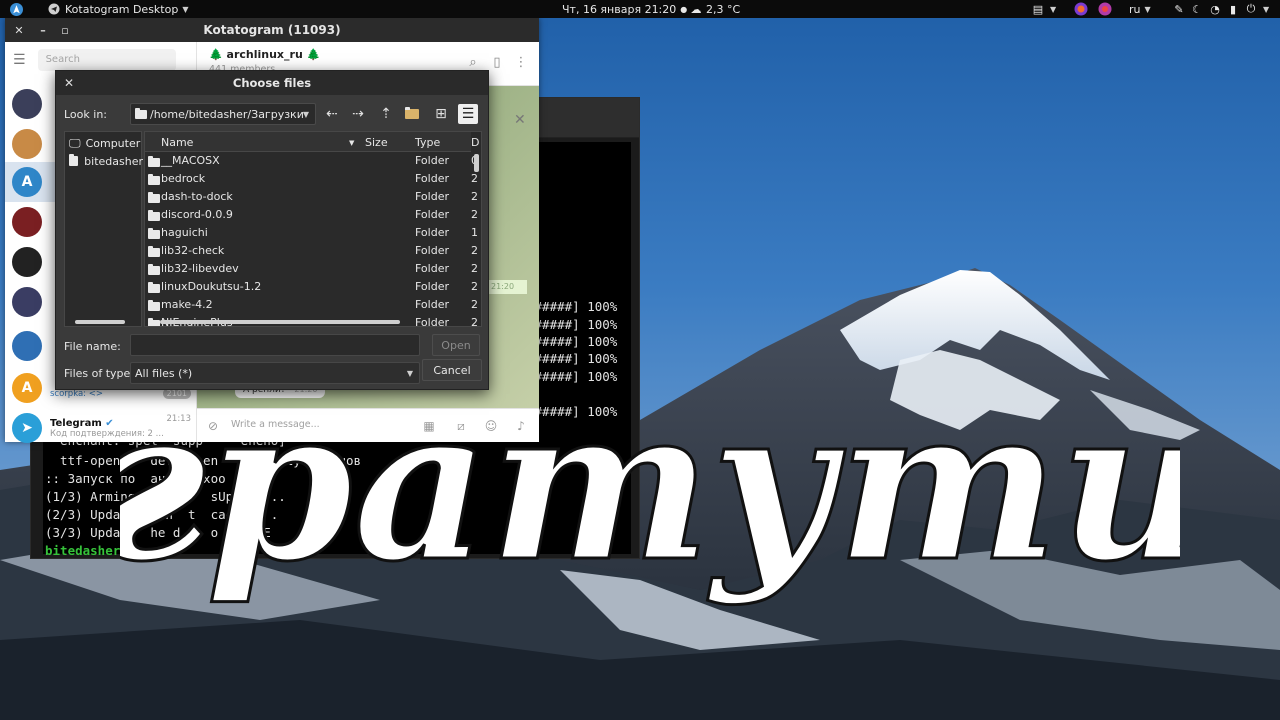  Describe the element at coordinates (311, 305) in the screenshot. I see `file-row: make-4.2 Folder 2` at that location.